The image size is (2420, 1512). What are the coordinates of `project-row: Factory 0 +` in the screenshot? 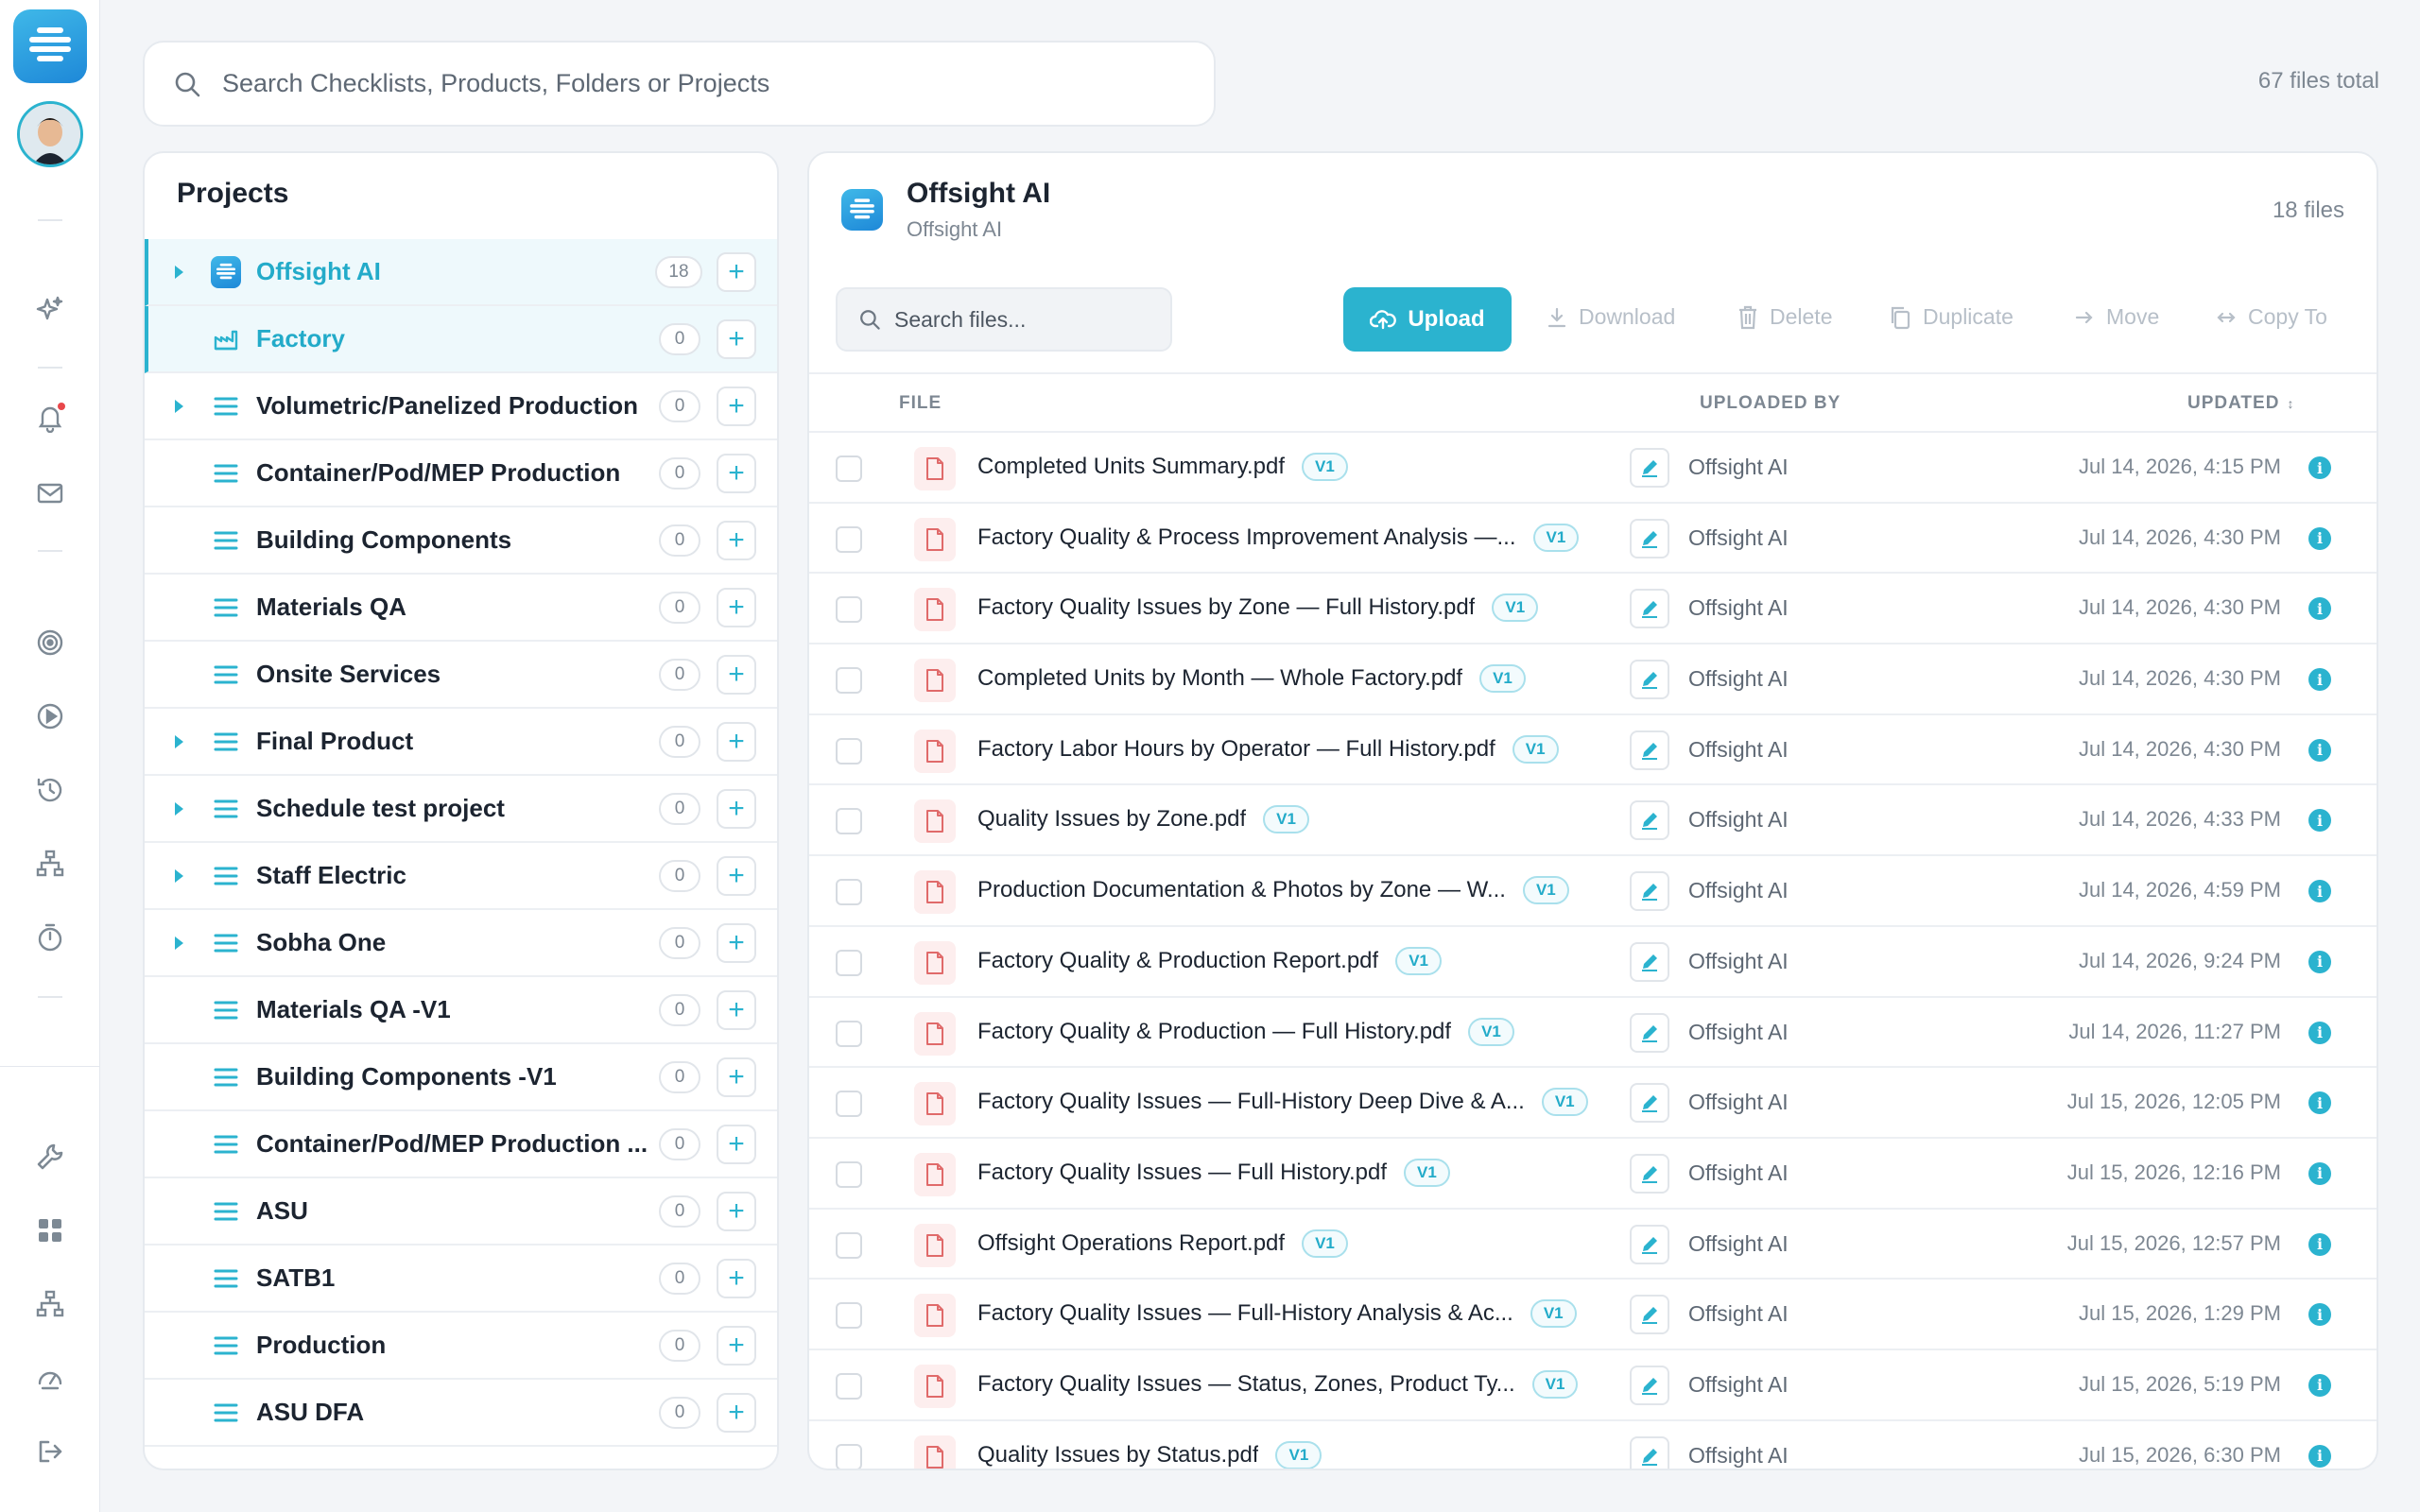 It's located at (461, 339).